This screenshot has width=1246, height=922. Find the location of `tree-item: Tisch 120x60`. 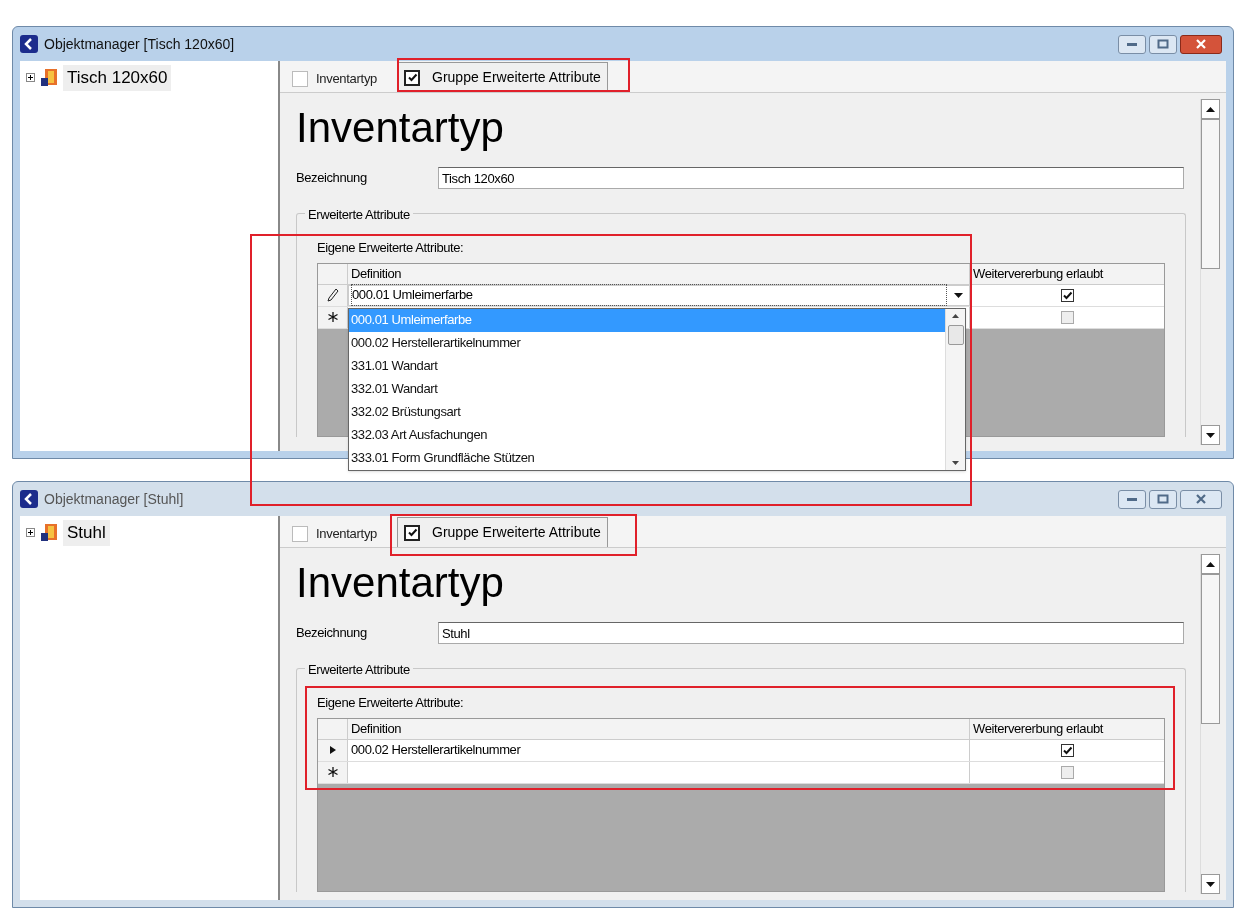

tree-item: Tisch 120x60 is located at coordinates (117, 78).